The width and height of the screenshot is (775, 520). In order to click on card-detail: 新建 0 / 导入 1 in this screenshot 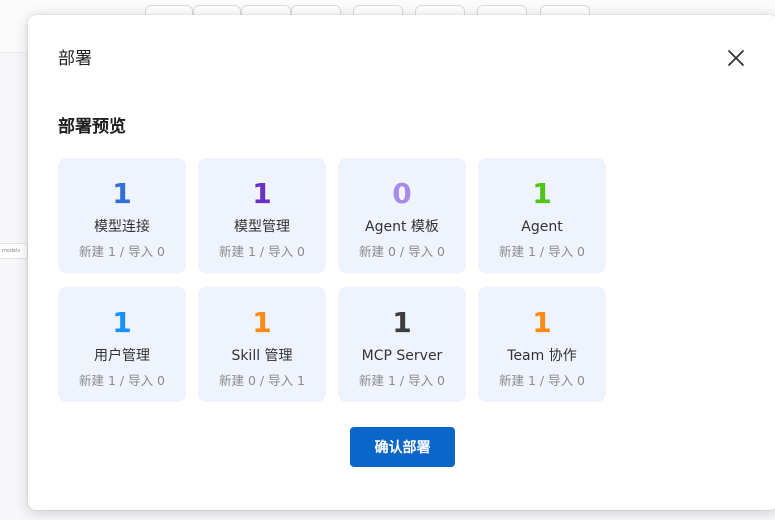, I will do `click(261, 380)`.